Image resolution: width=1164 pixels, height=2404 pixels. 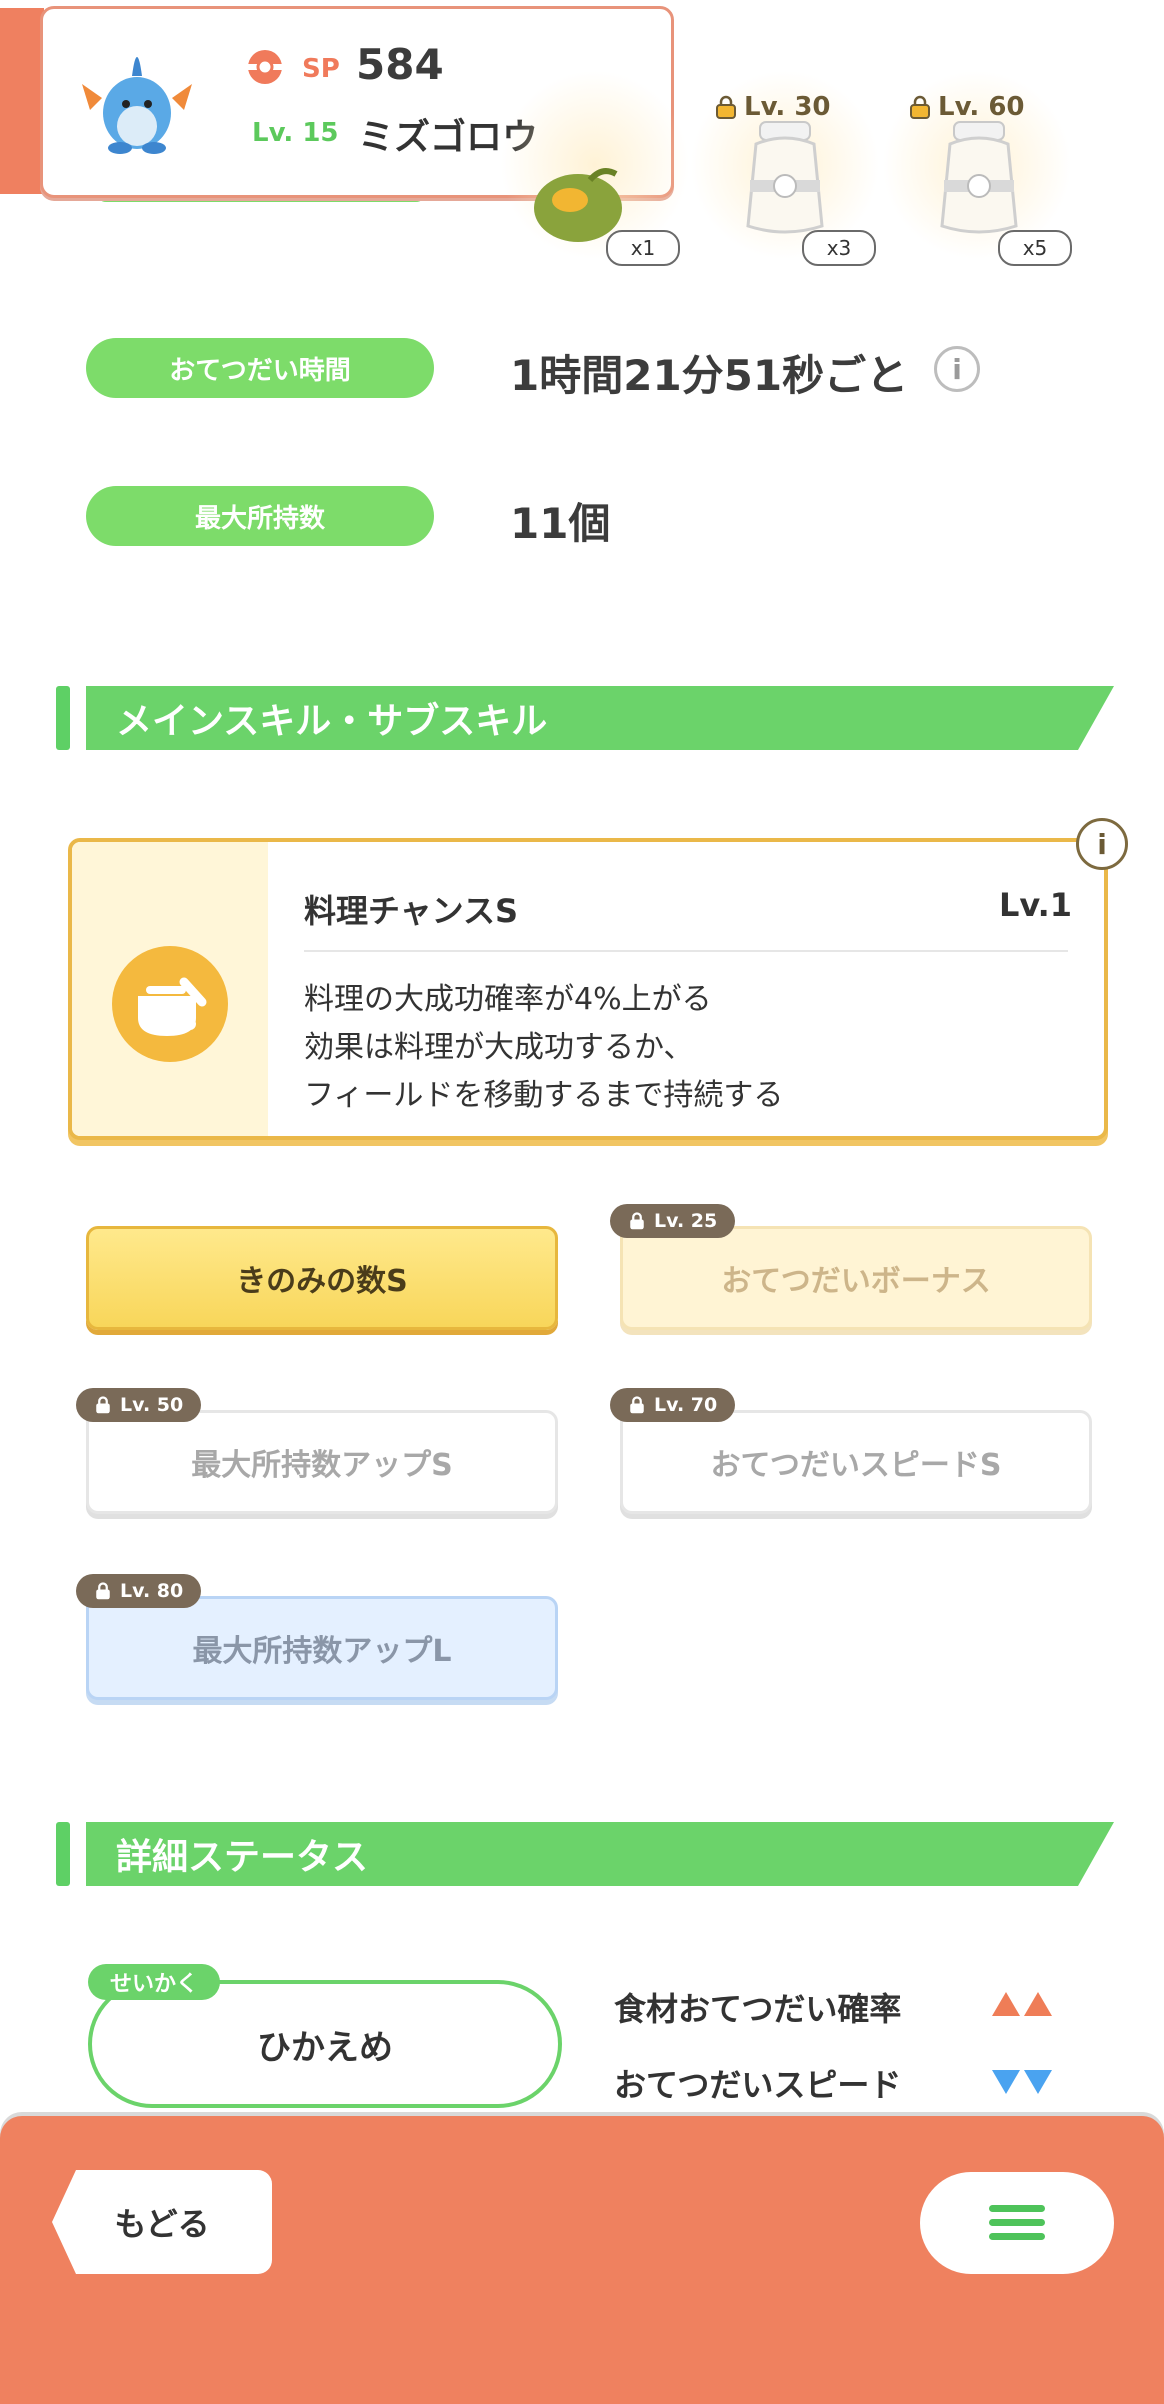 I want to click on main-skill-desc-line: フィールドを移動するまで持続する, so click(x=544, y=1095).